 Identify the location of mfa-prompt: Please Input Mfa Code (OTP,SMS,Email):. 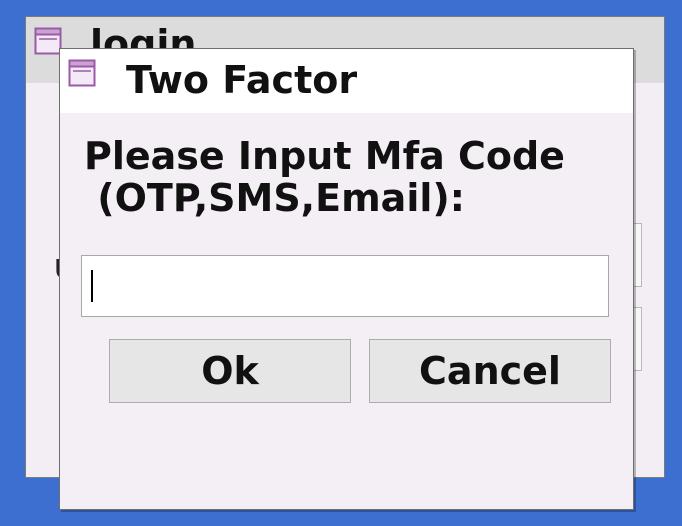
(324, 177).